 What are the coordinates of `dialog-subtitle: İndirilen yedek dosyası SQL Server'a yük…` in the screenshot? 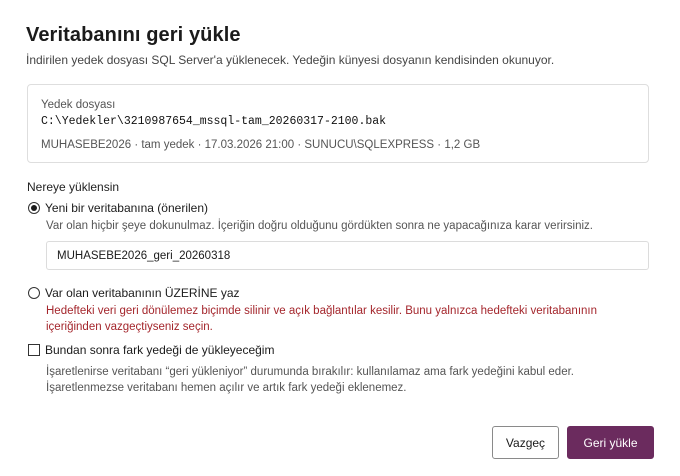 It's located at (290, 60).